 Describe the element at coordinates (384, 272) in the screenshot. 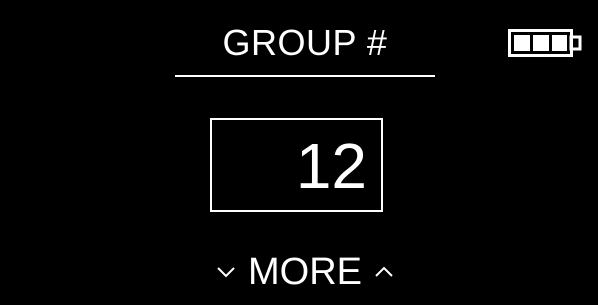

I see `chevron-up-icon` at that location.